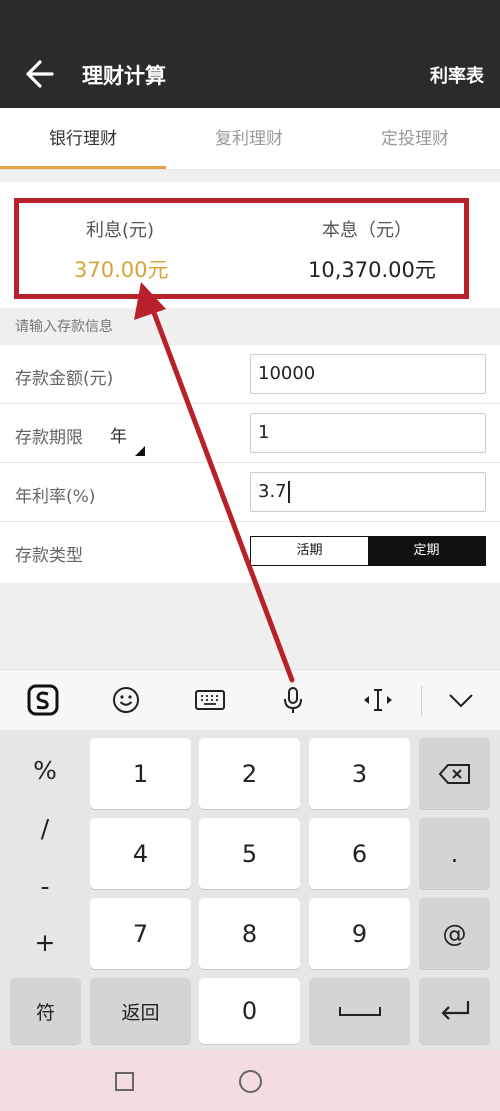 The height and width of the screenshot is (1111, 500). I want to click on keyboard-toolbar, so click(250, 699).